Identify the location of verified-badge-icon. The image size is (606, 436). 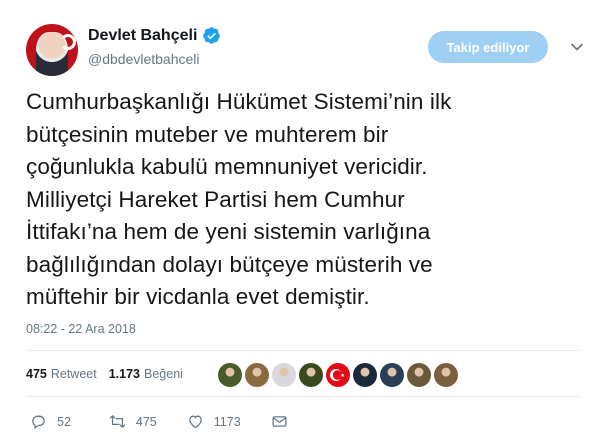
(212, 35).